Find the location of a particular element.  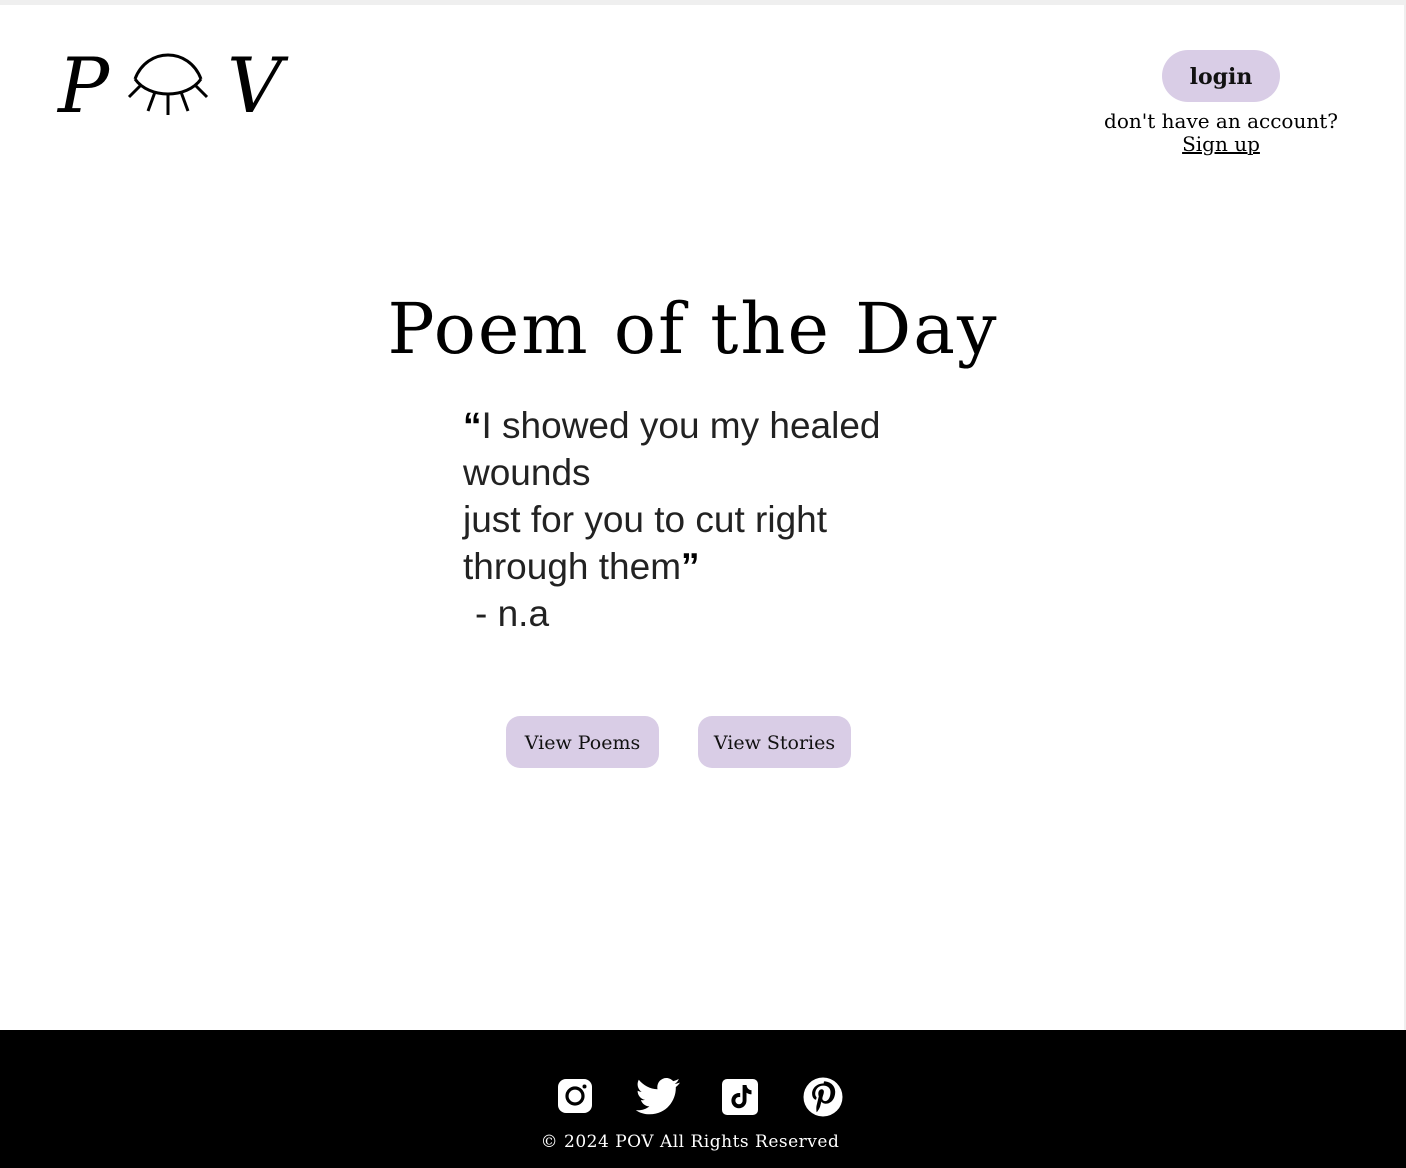

signup-link: Sign up is located at coordinates (1221, 144).